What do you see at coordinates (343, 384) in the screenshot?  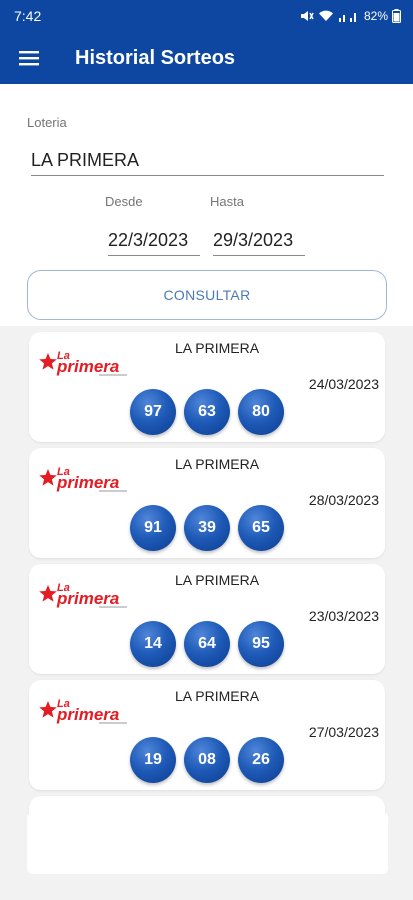 I see `draw-date: 24/03/2023` at bounding box center [343, 384].